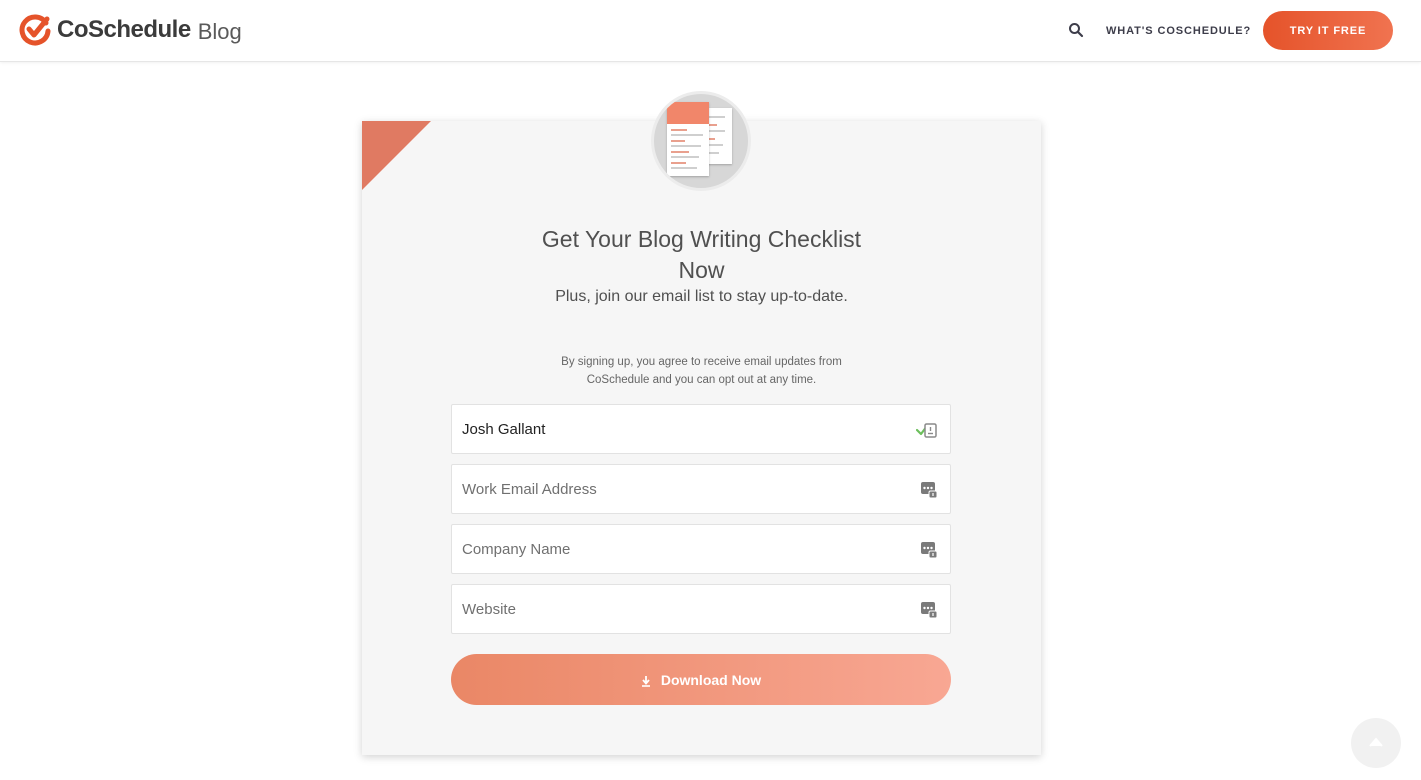  I want to click on coschedule-logo-icon, so click(35, 30).